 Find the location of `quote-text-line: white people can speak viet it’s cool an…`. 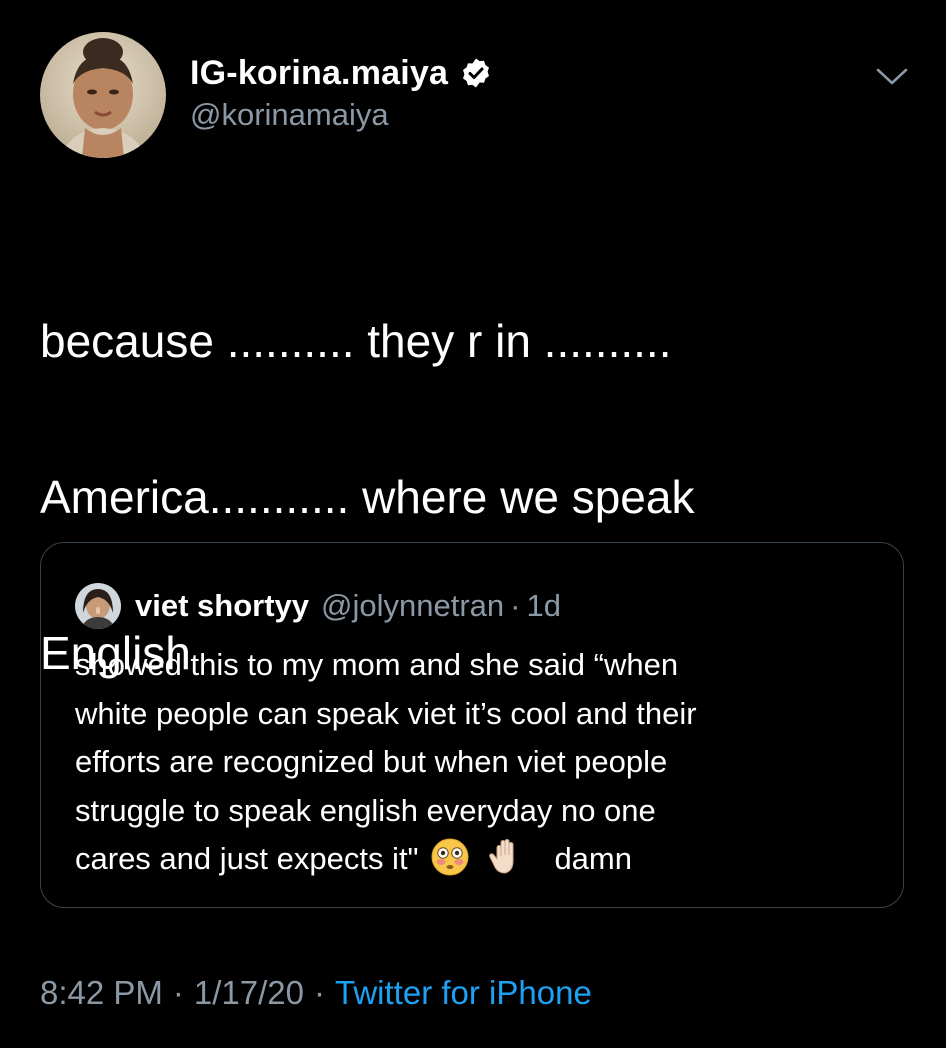

quote-text-line: white people can speak viet it’s cool an… is located at coordinates (386, 713).